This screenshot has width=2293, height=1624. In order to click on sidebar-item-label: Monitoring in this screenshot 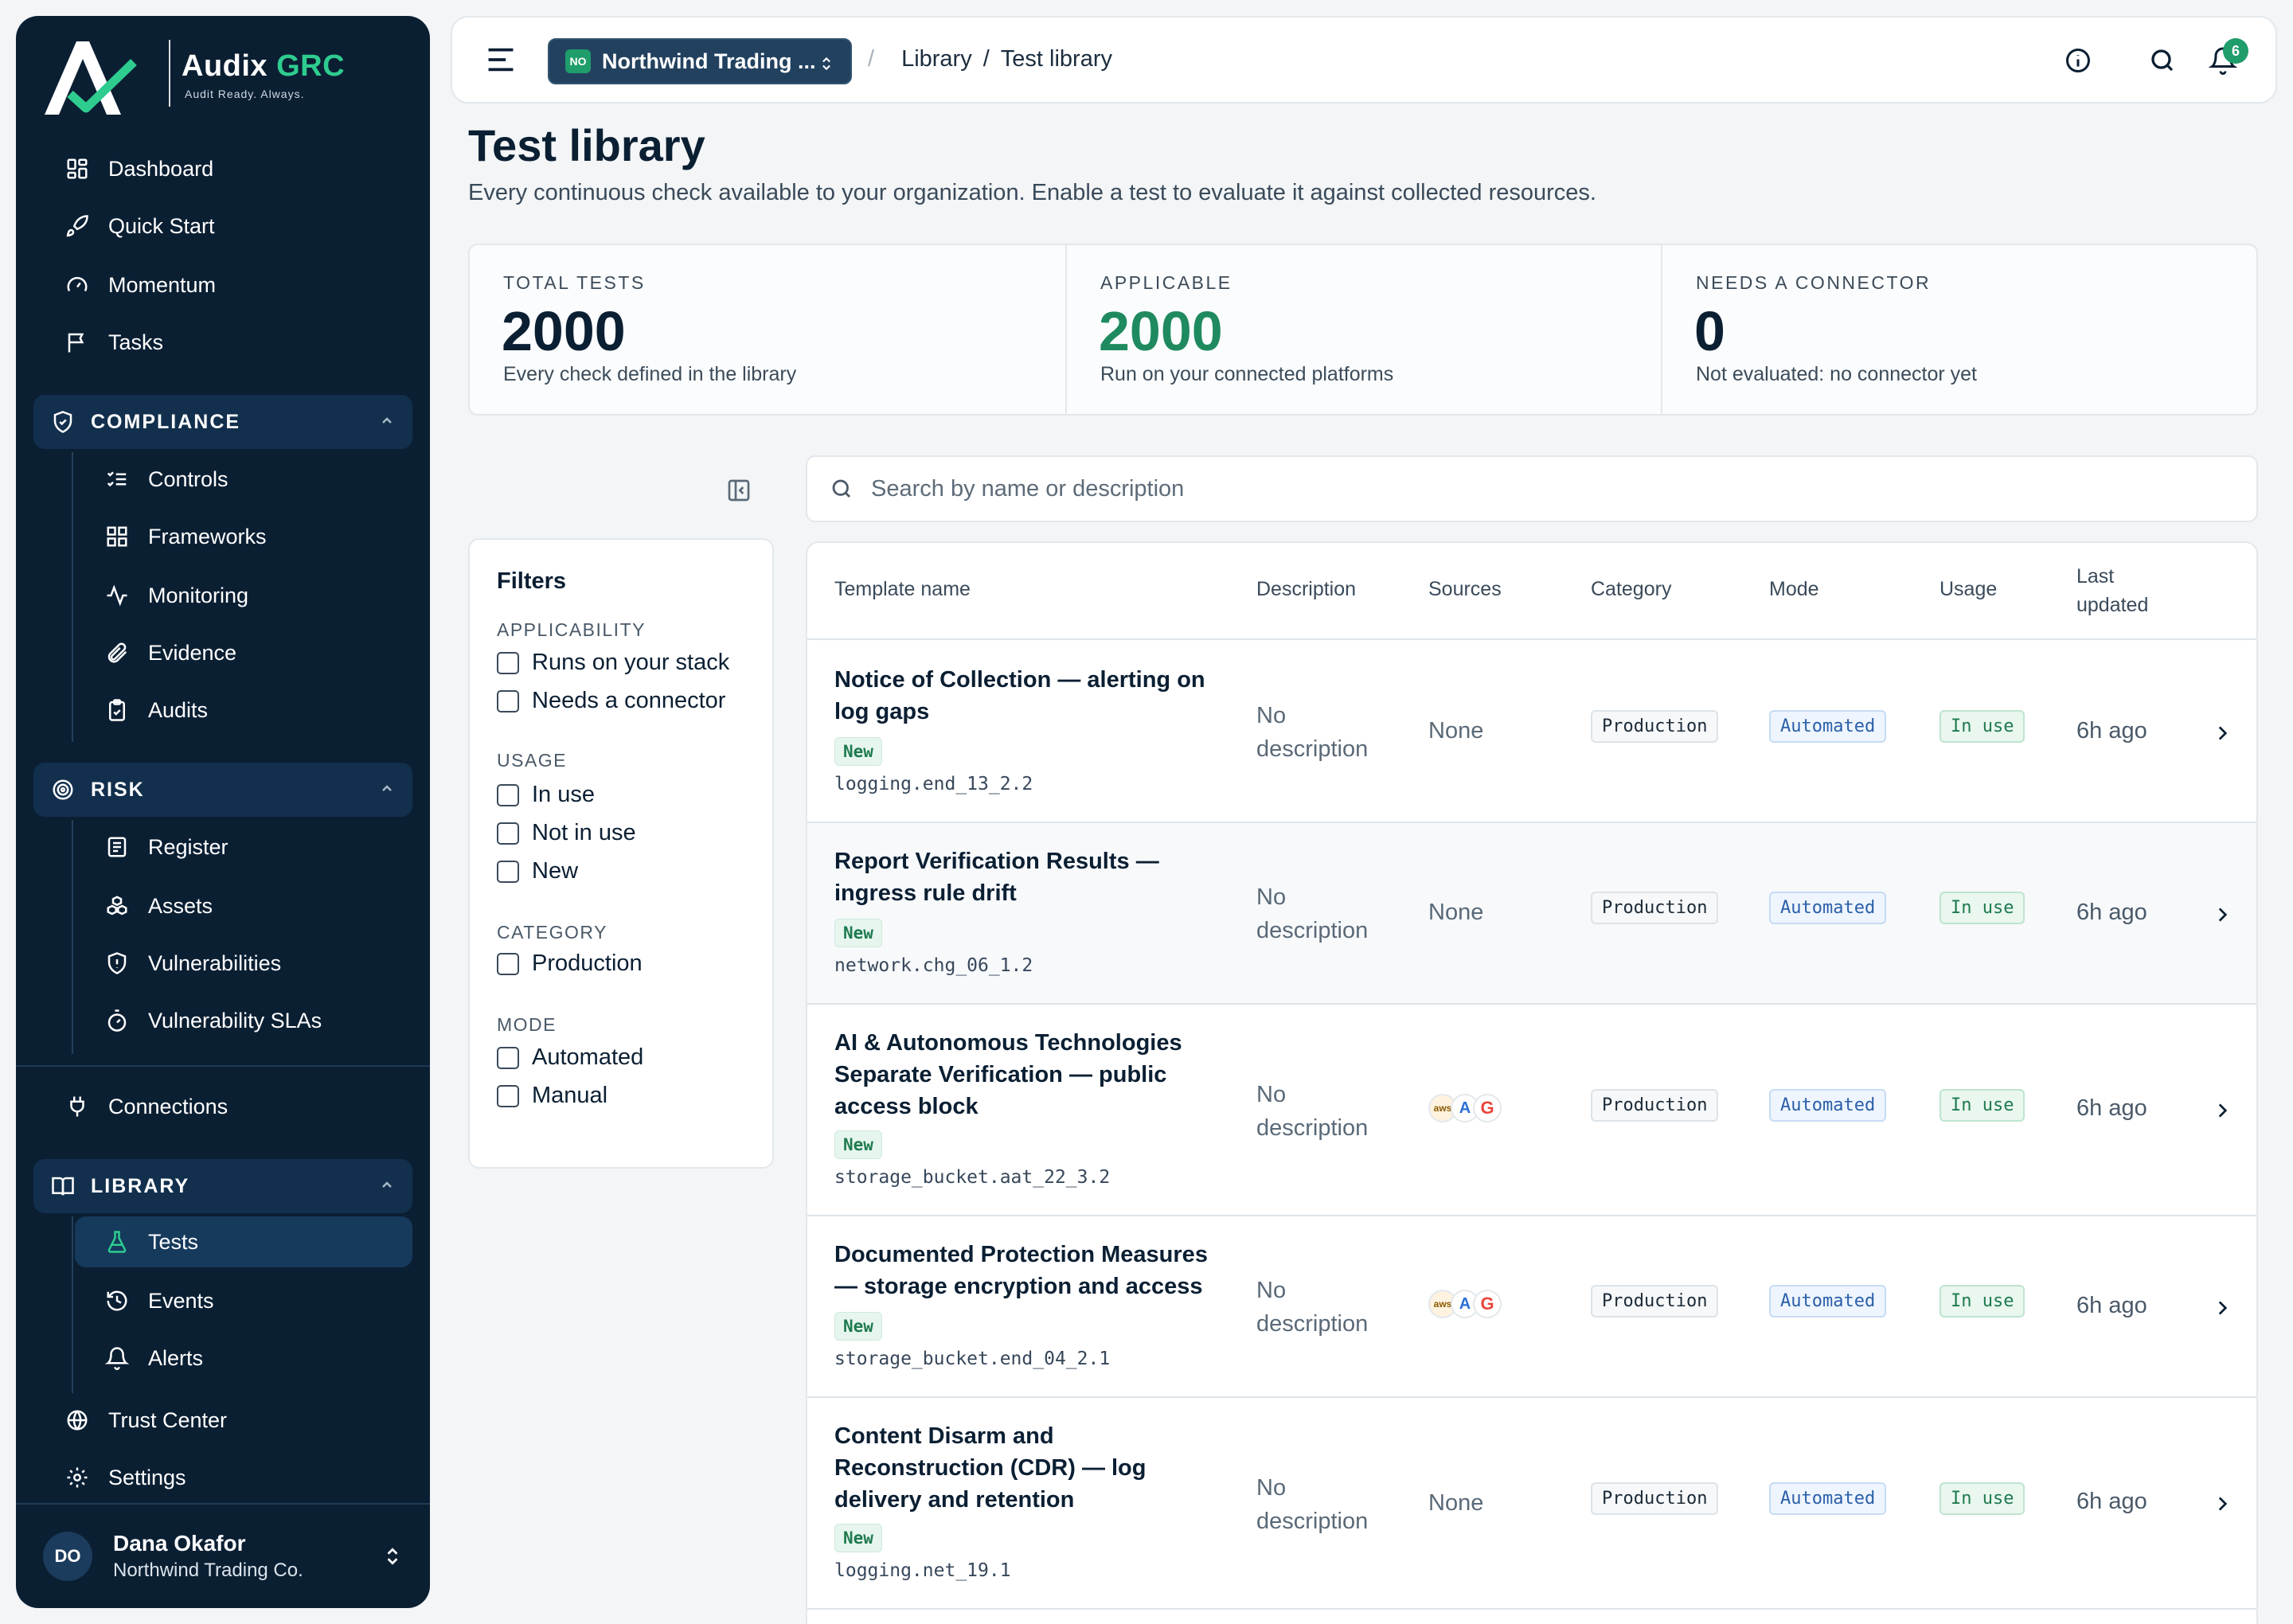, I will do `click(198, 595)`.